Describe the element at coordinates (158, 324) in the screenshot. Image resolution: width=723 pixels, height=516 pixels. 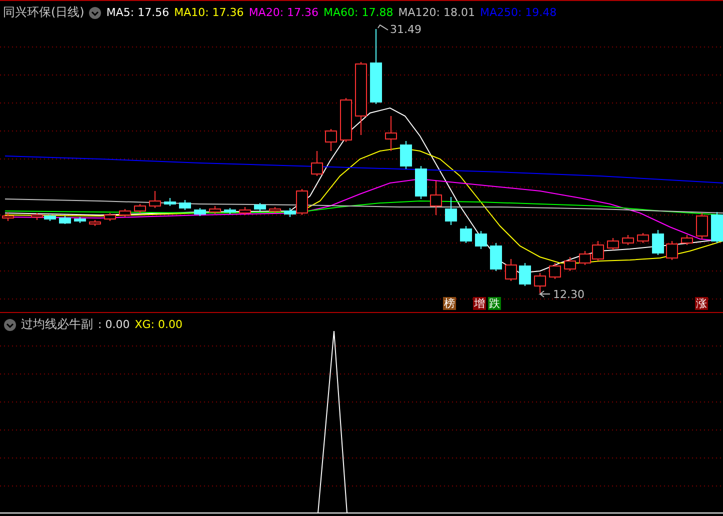
I see `xg-value: XG: 0.00` at that location.